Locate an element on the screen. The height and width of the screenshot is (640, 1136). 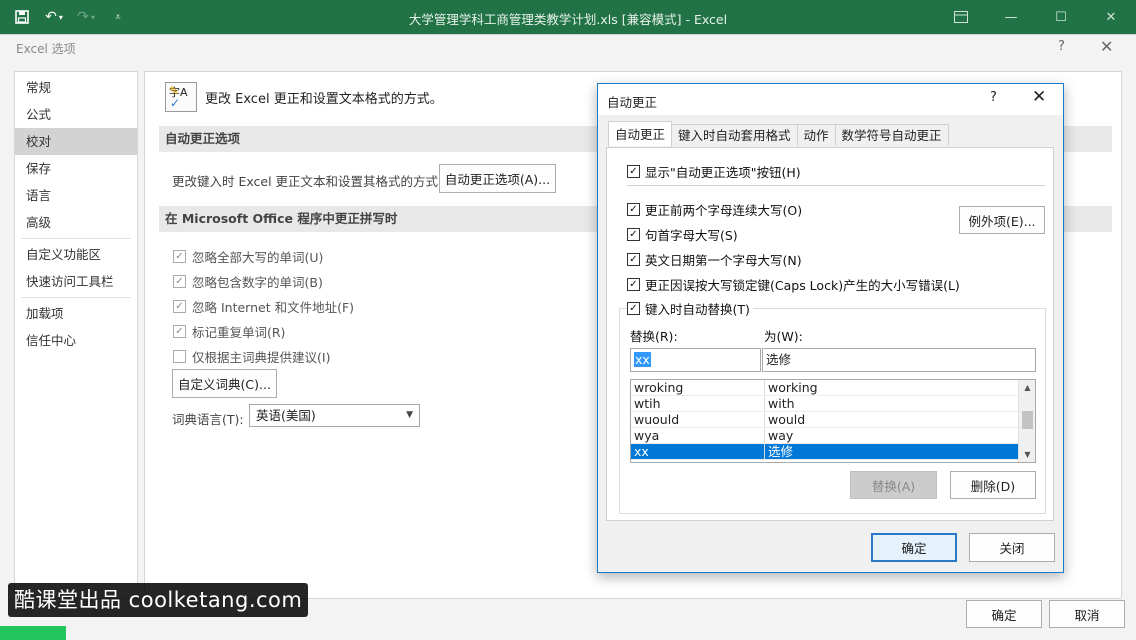
two-initial-caps-option: ✓ 更正前两个字母连续大写(O) is located at coordinates (714, 209).